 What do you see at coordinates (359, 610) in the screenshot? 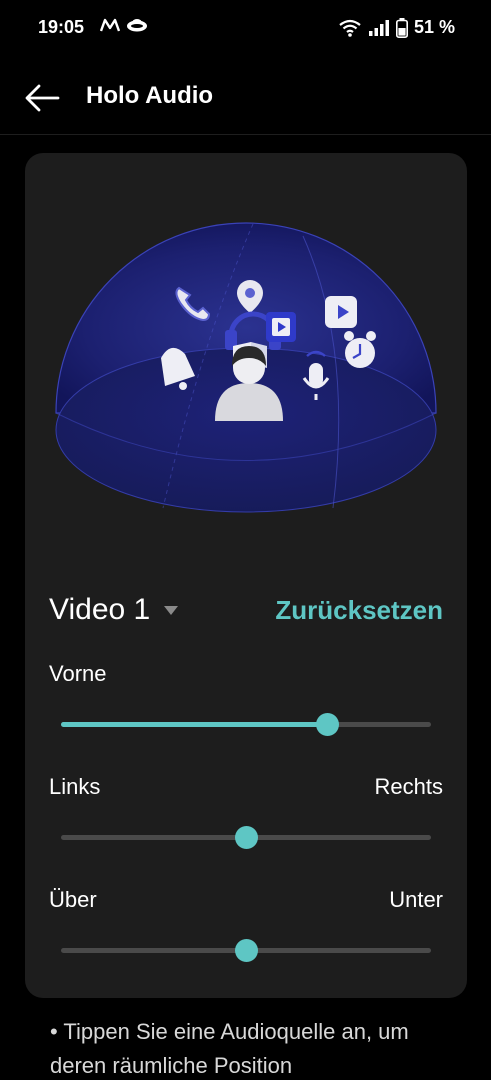
I see `reset-button: Zurücksetzen` at bounding box center [359, 610].